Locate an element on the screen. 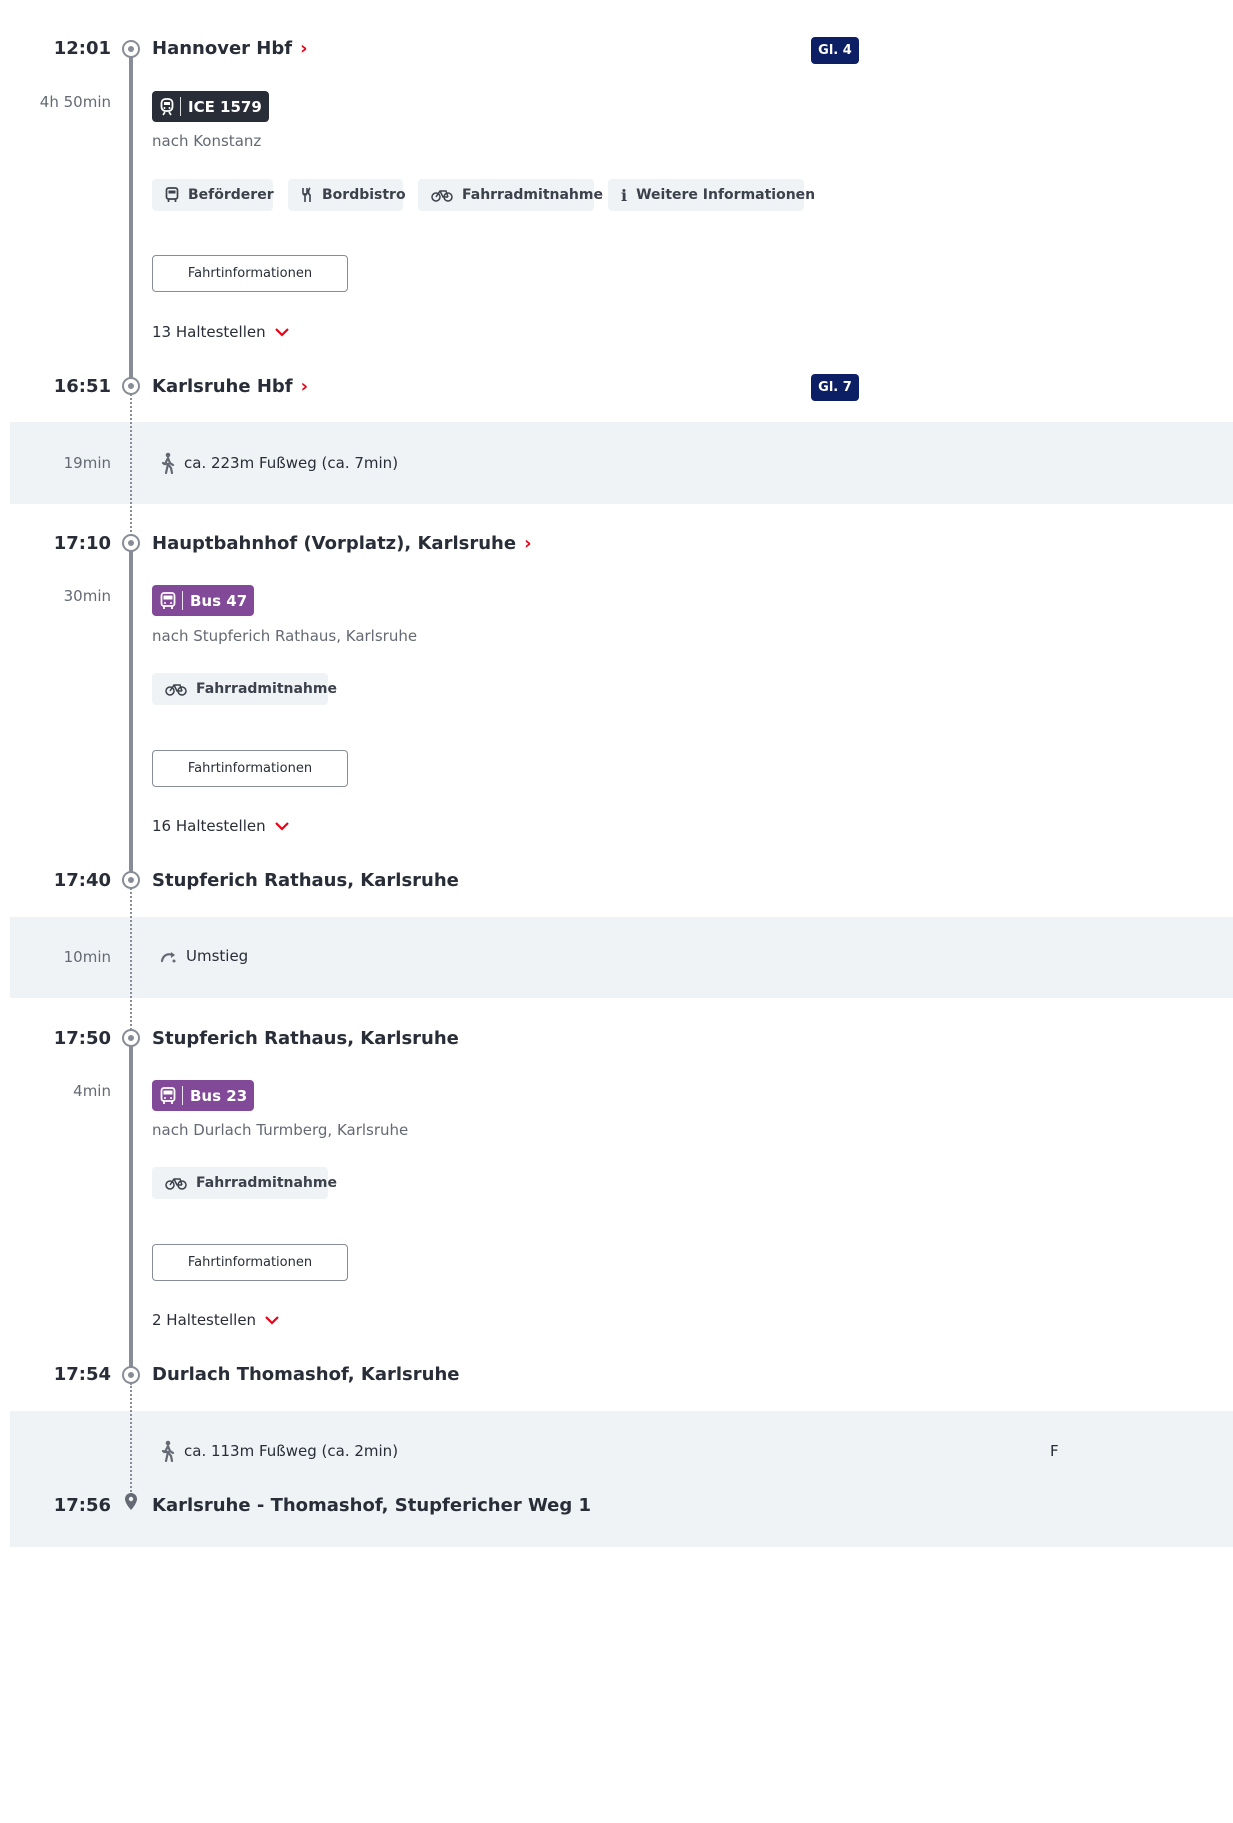 This screenshot has height=1823, width=1233. stop-link-hauptbahnhof-vorplatz: Hauptbahnhof (Vorplatz), Karlsruhe › is located at coordinates (341, 543).